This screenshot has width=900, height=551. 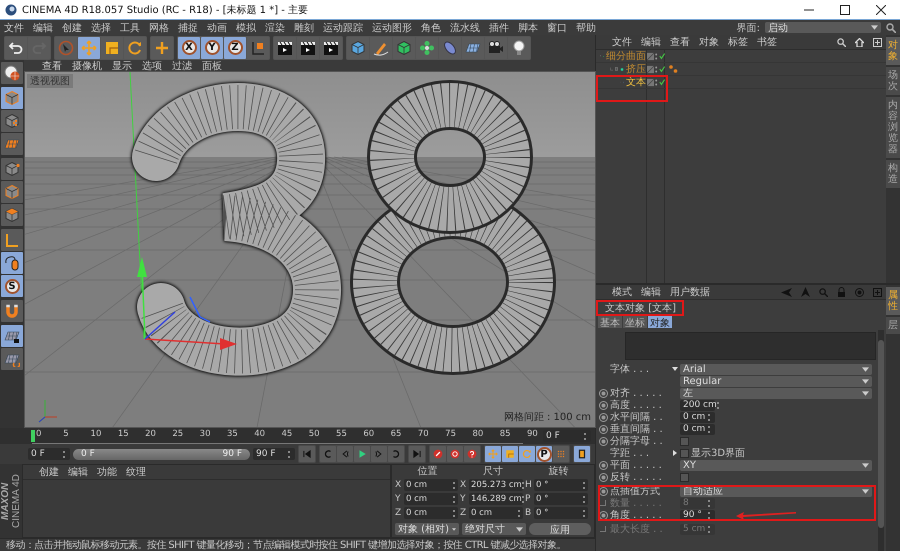 What do you see at coordinates (159, 27) in the screenshot?
I see `menu-item: 网格` at bounding box center [159, 27].